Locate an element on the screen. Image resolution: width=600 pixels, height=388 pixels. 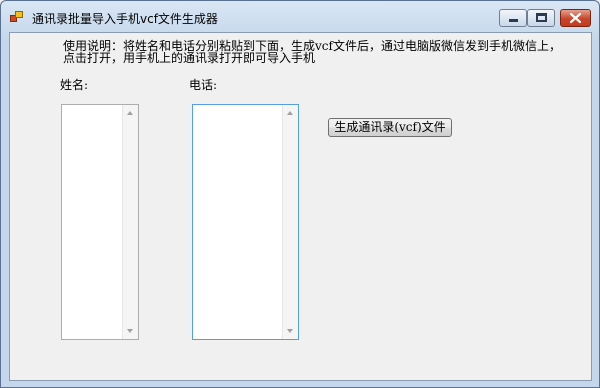
minimize-button is located at coordinates (513, 18).